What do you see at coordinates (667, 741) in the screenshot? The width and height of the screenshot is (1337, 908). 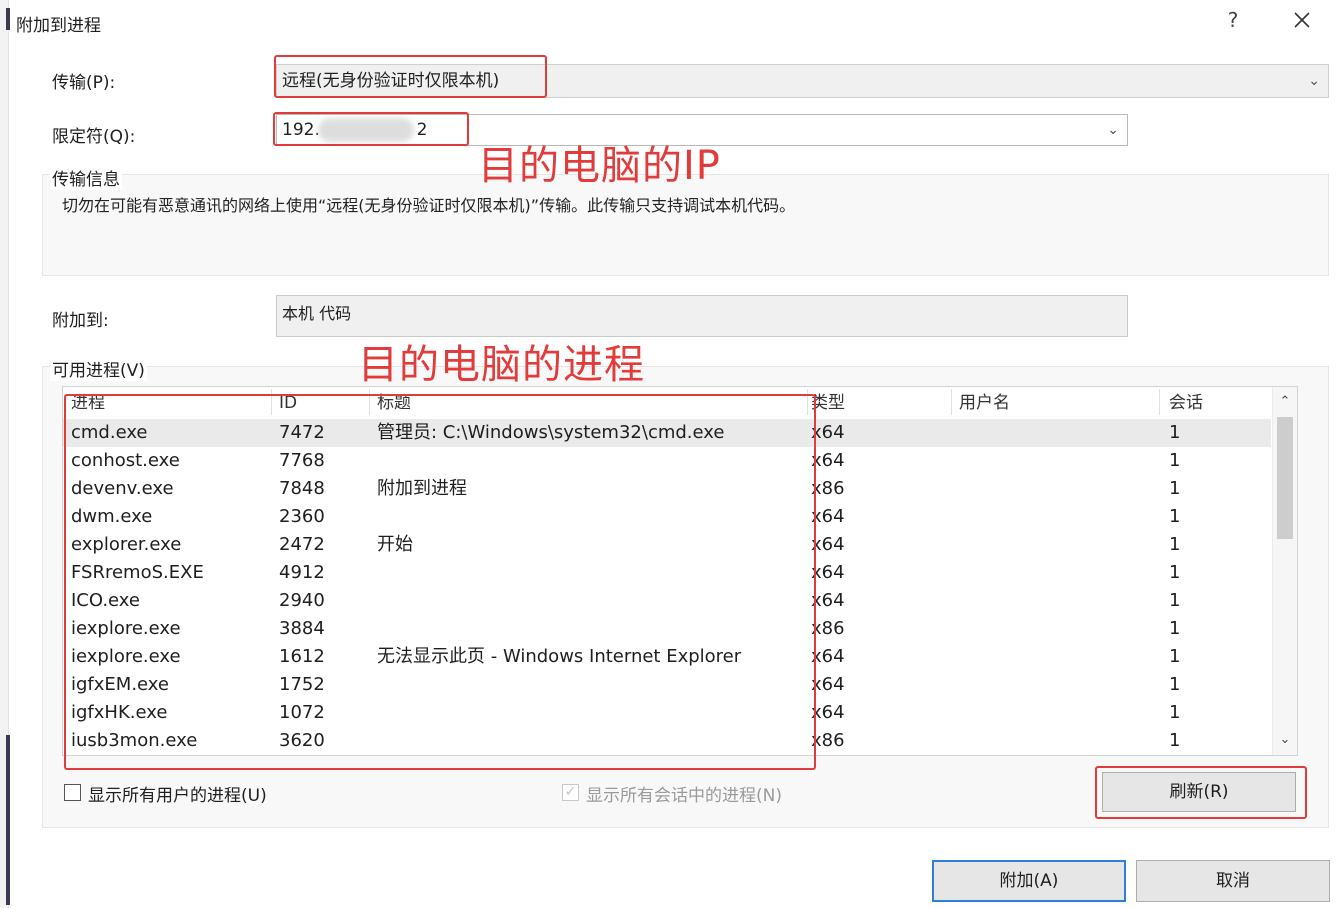 I see `table-row: iusb3mon.exe 3620 x86 1` at bounding box center [667, 741].